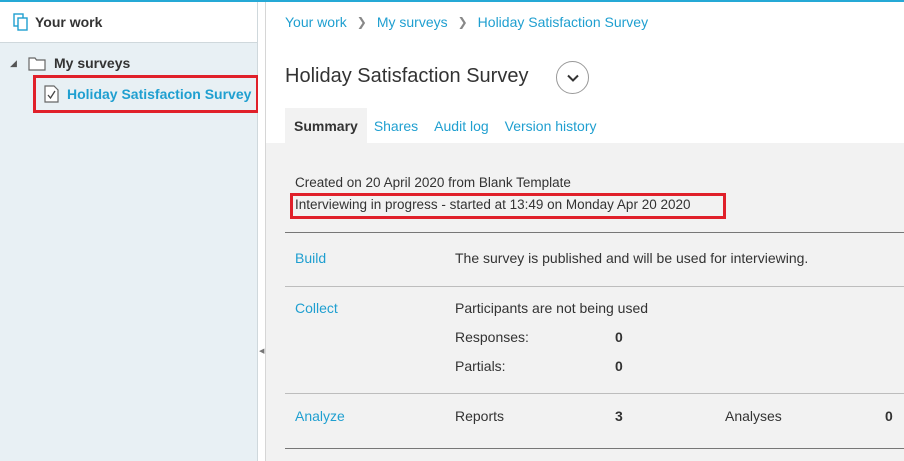  Describe the element at coordinates (563, 22) in the screenshot. I see `breadcrumb-current-survey: Holiday Satisfaction Survey` at that location.